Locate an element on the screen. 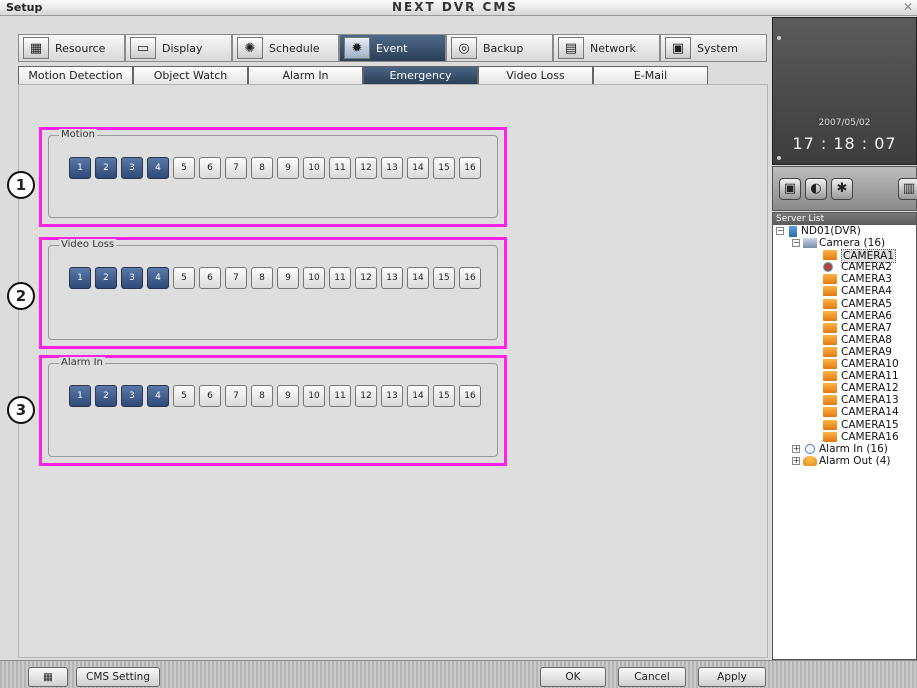 The image size is (917, 688). tree-camera: CAMERA12 is located at coordinates (844, 388).